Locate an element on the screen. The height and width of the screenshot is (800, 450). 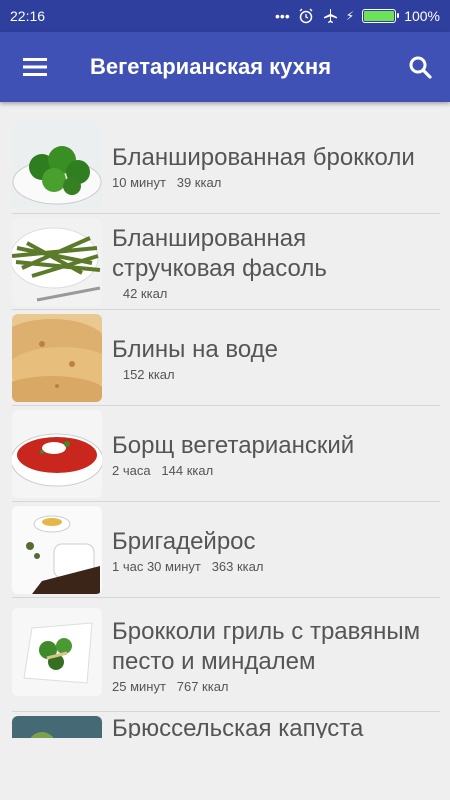
recipe-image-broccoli is located at coordinates (57, 166).